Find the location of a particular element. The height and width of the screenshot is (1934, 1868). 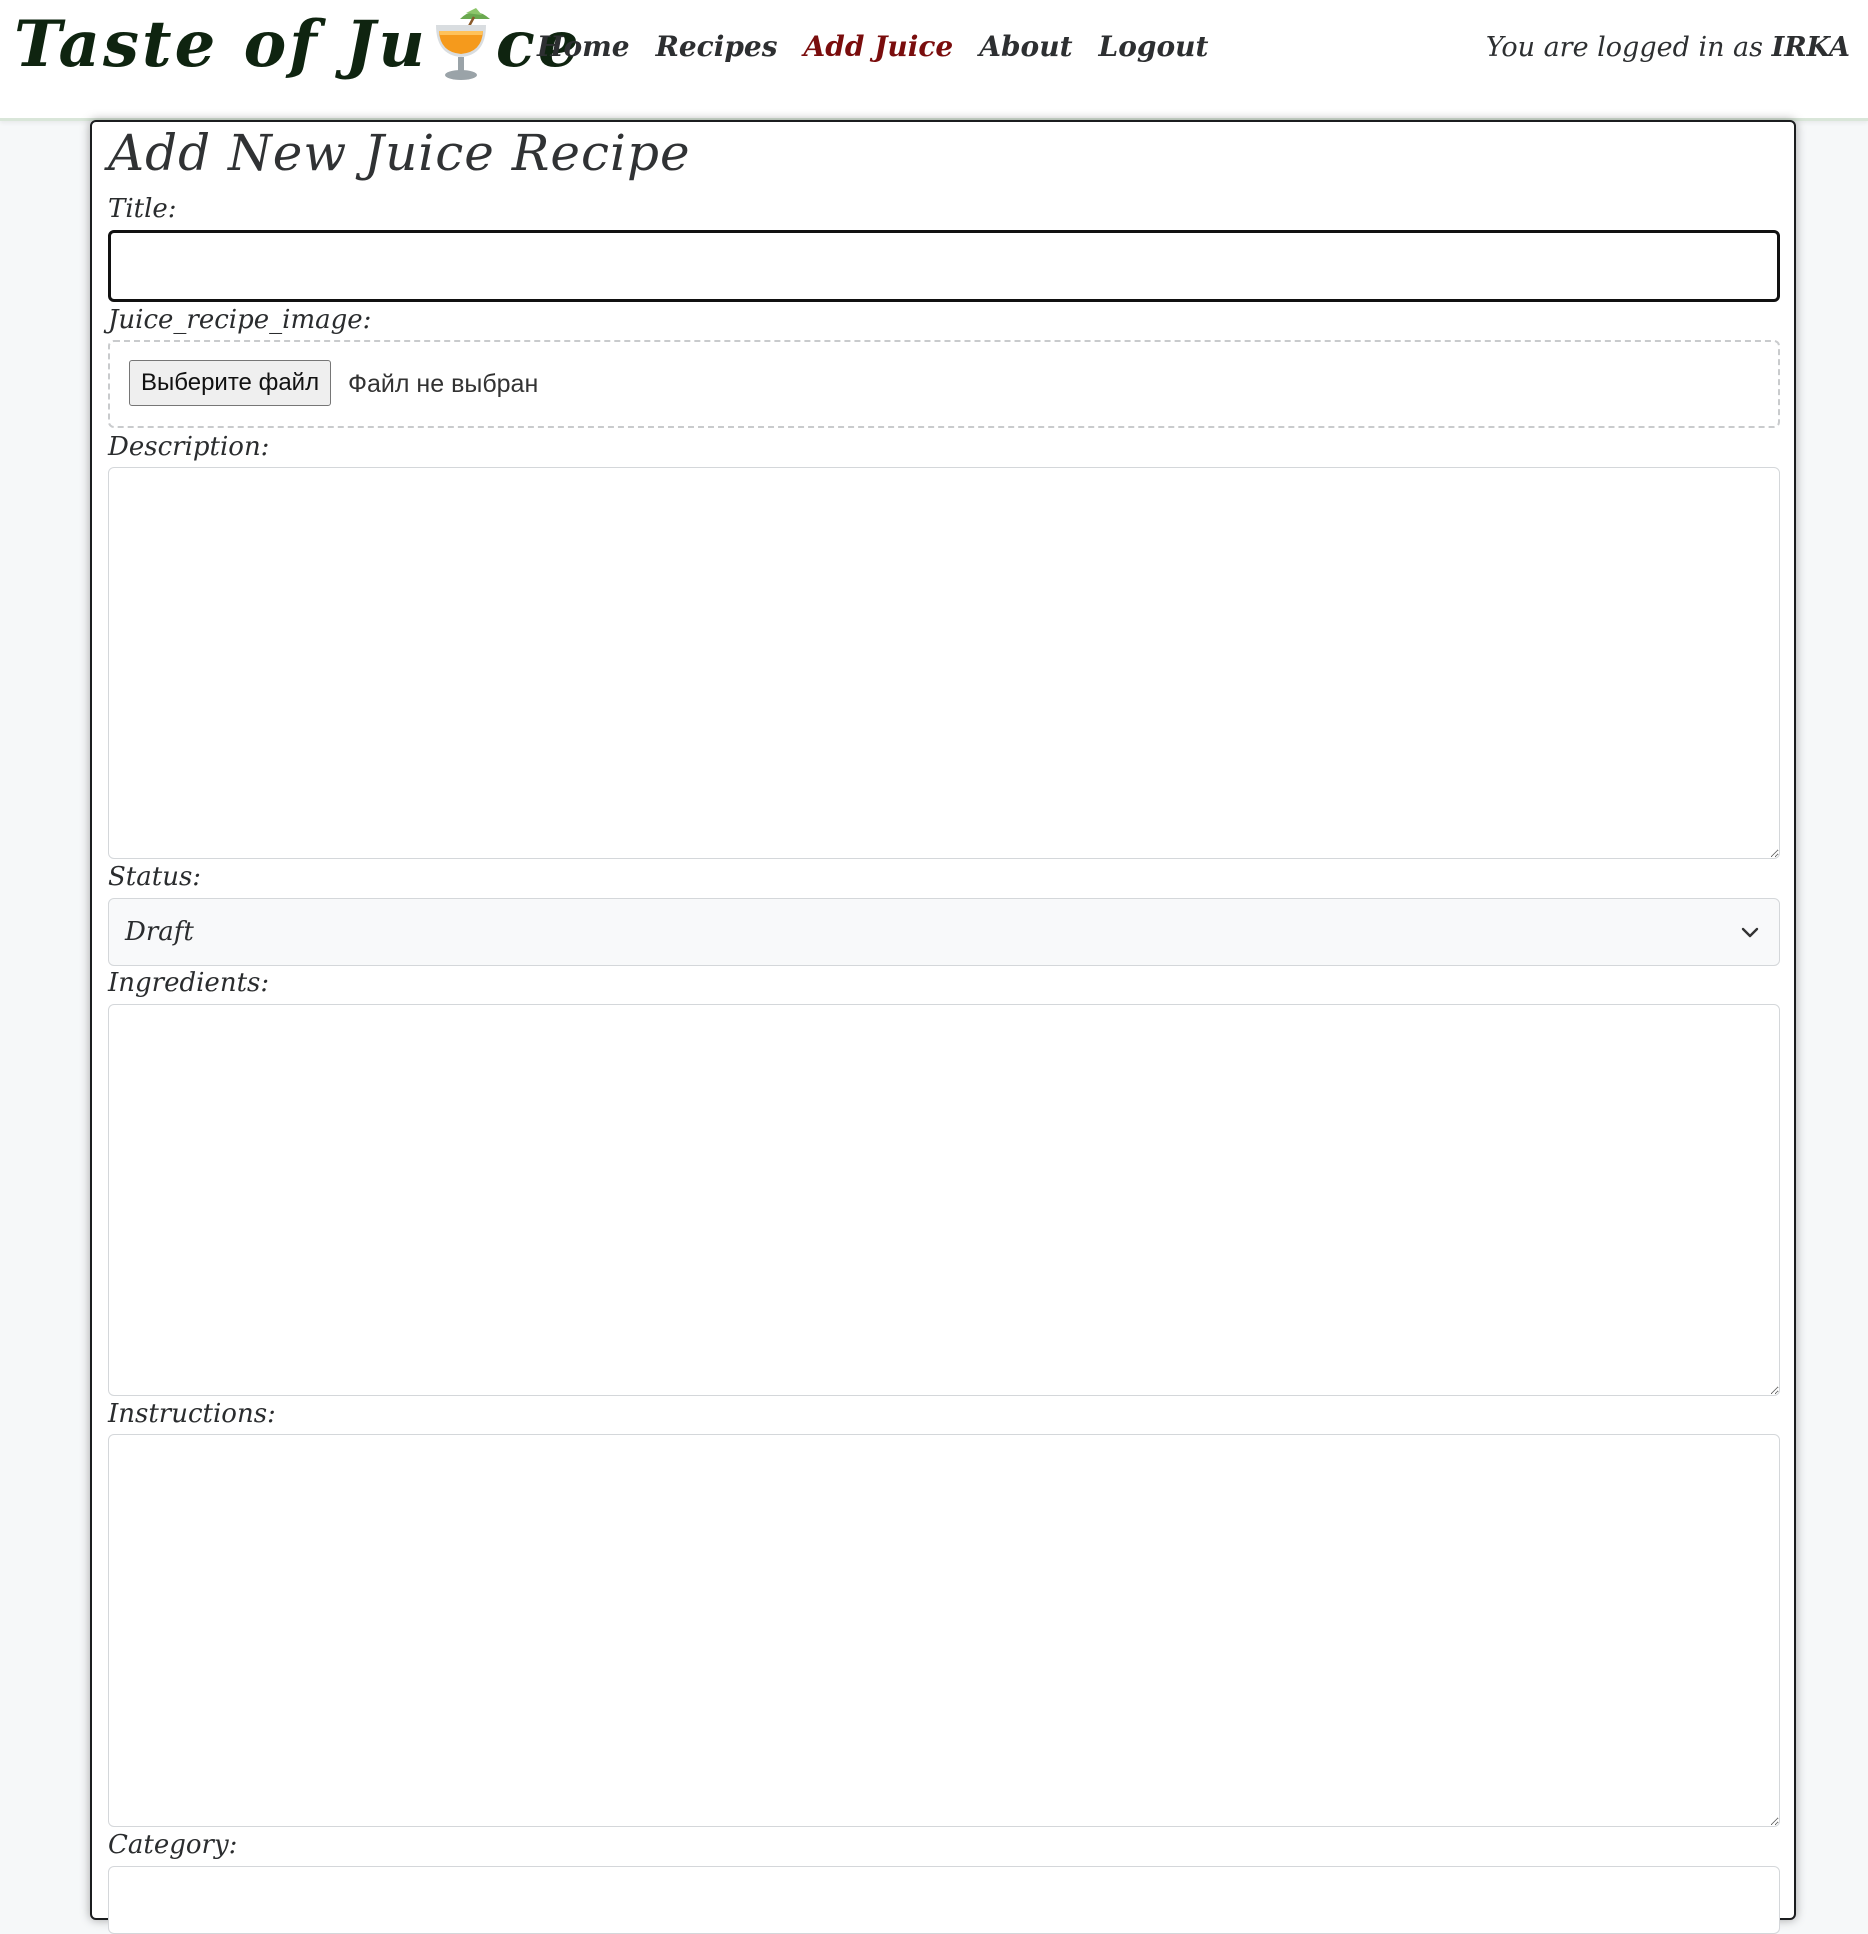

status-select: Draft is located at coordinates (944, 932).